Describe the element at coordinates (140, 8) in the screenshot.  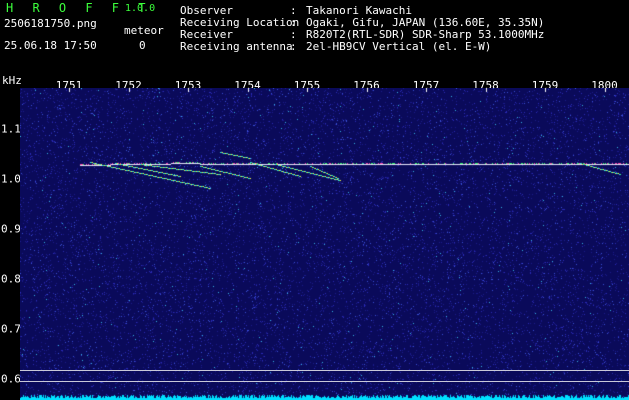
I see `app-version: 1.0.0` at that location.